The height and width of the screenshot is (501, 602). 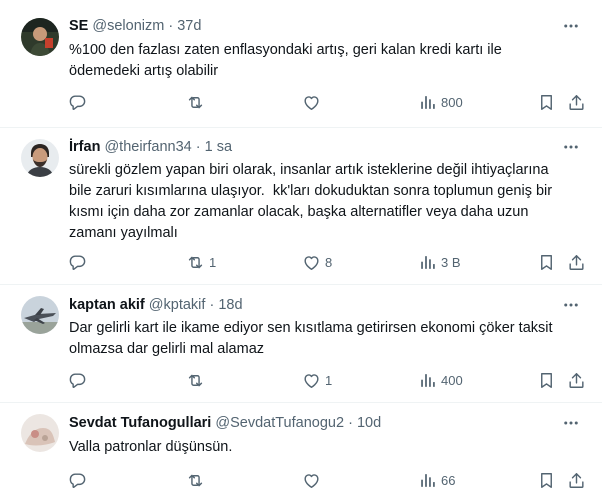 I want to click on views-count: 400, so click(x=452, y=380).